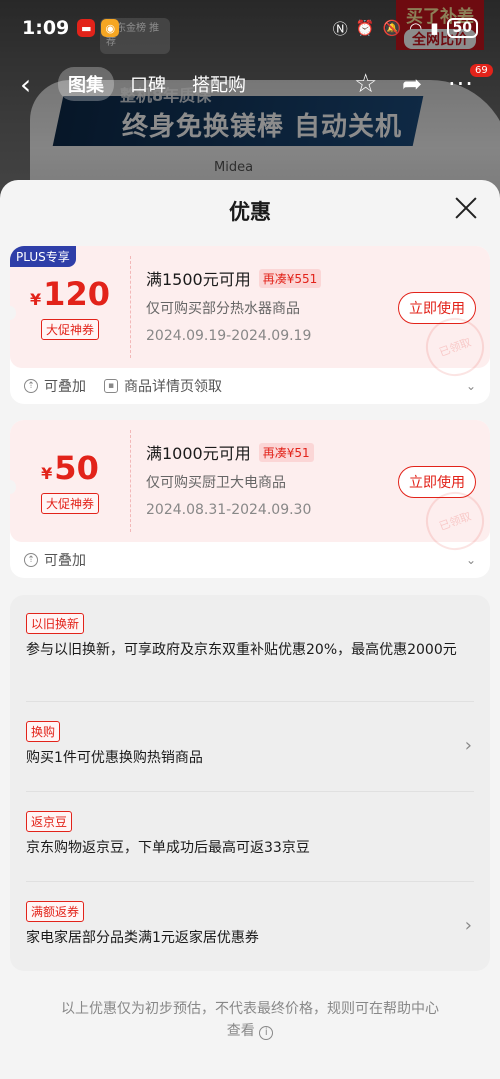 This screenshot has height=1079, width=500. Describe the element at coordinates (43, 731) in the screenshot. I see `promotion-tag: 换购` at that location.